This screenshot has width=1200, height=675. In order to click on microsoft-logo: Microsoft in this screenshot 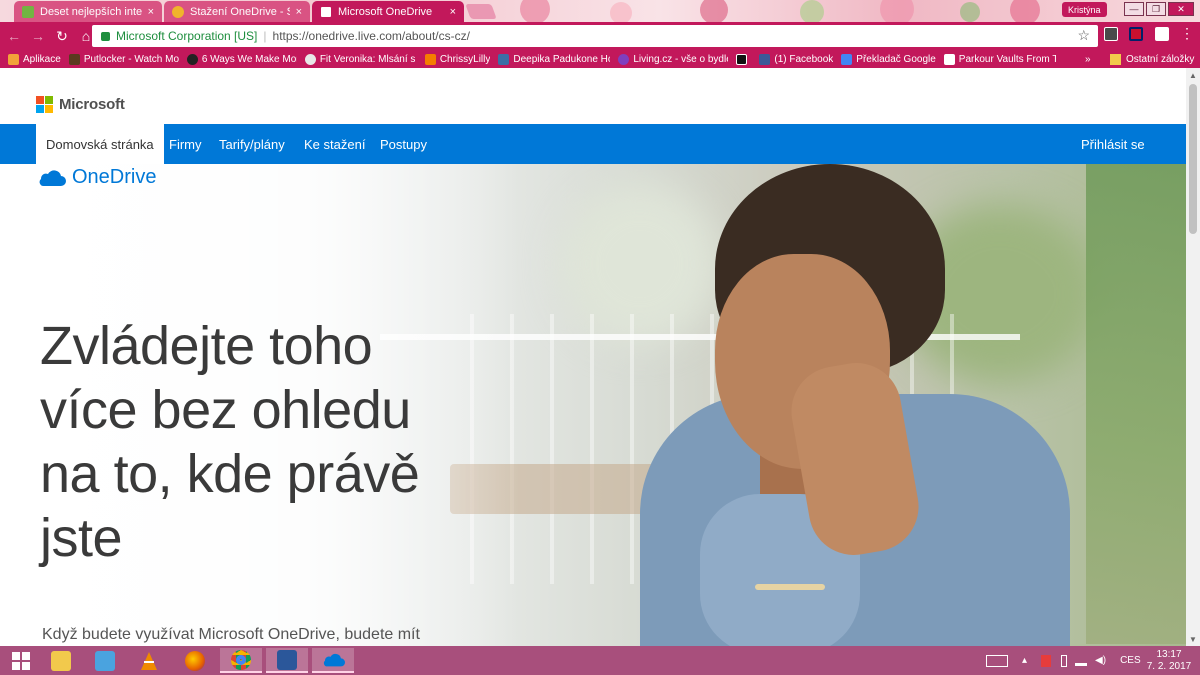, I will do `click(80, 104)`.